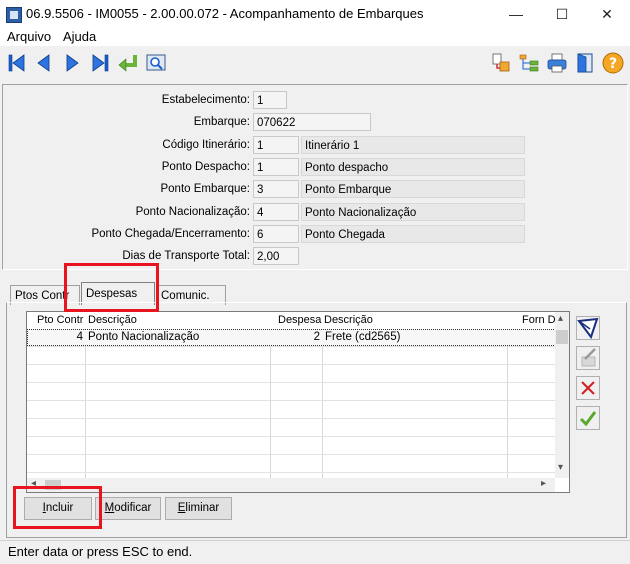 This screenshot has height=564, width=630. Describe the element at coordinates (270, 100) in the screenshot. I see `estabelecimento-field: 1` at that location.